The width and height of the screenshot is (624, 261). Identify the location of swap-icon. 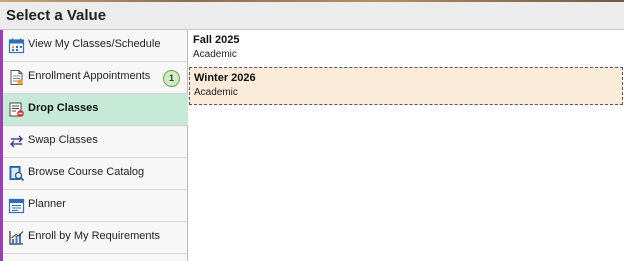
(16, 141).